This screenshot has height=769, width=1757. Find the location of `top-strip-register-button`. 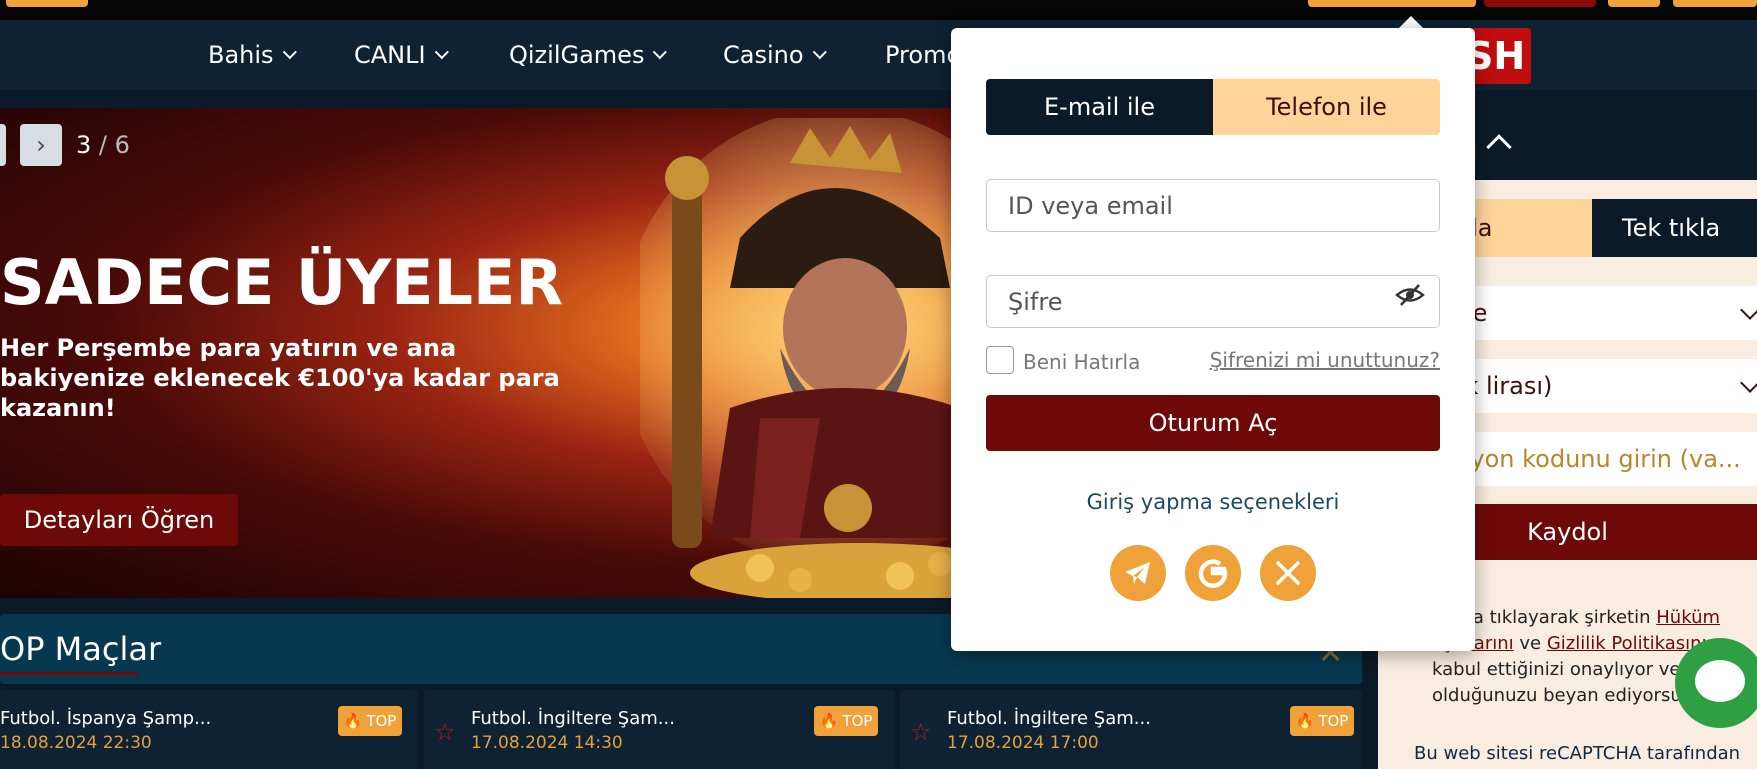

top-strip-register-button is located at coordinates (1540, 3).